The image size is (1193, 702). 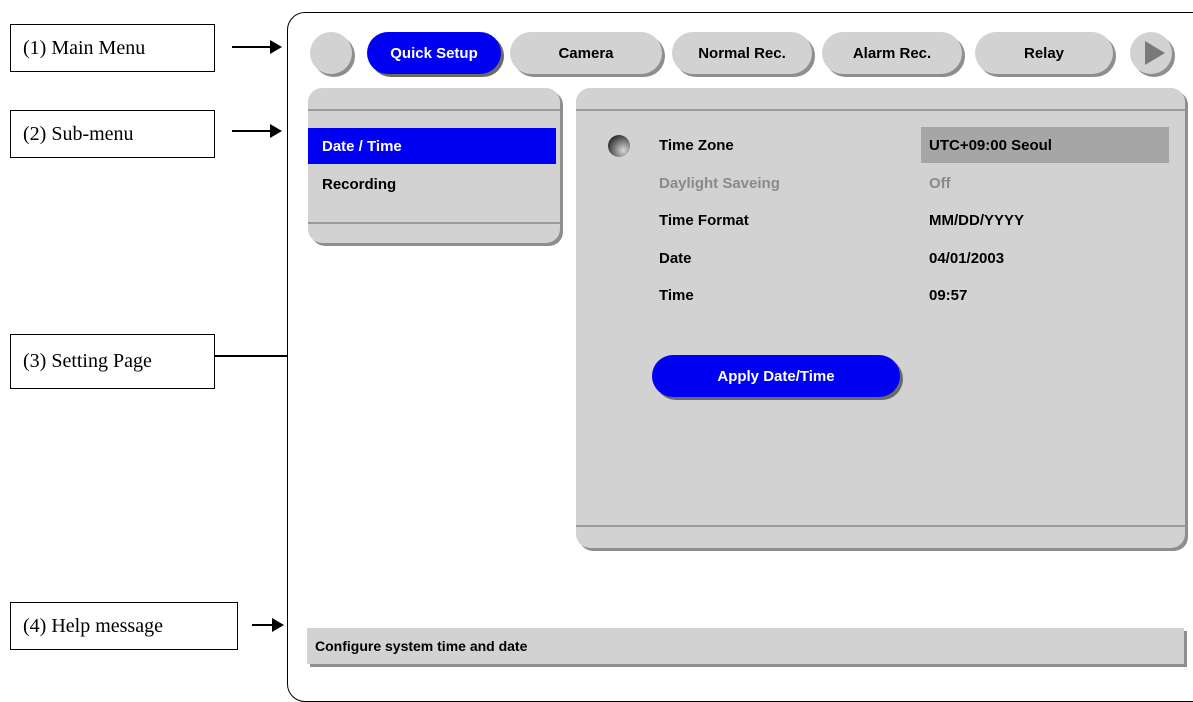 I want to click on tab-normal-rec: Normal Rec., so click(x=742, y=53).